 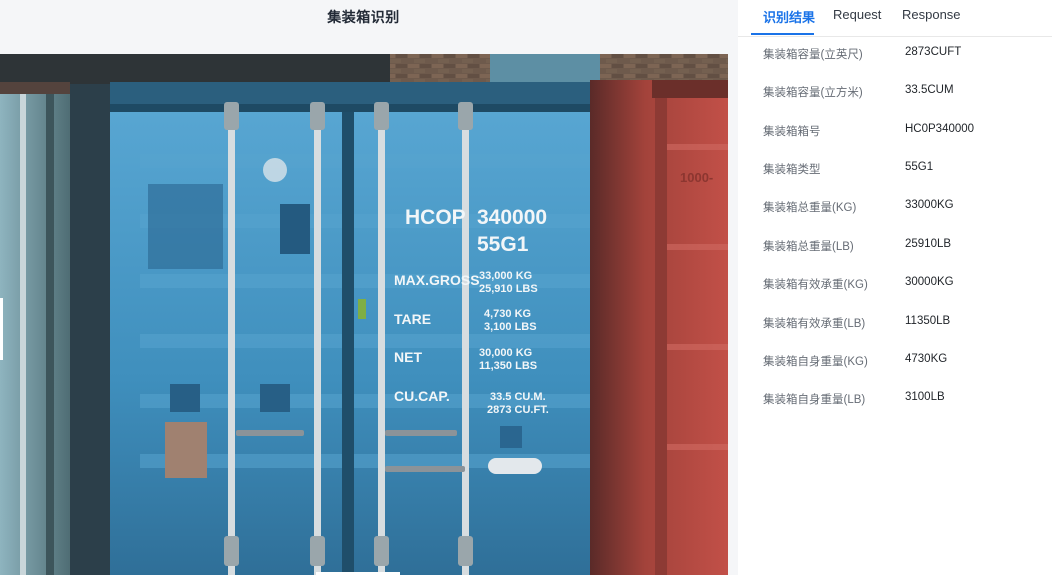 I want to click on tab-recognition-result: 识别结果, so click(x=789, y=16).